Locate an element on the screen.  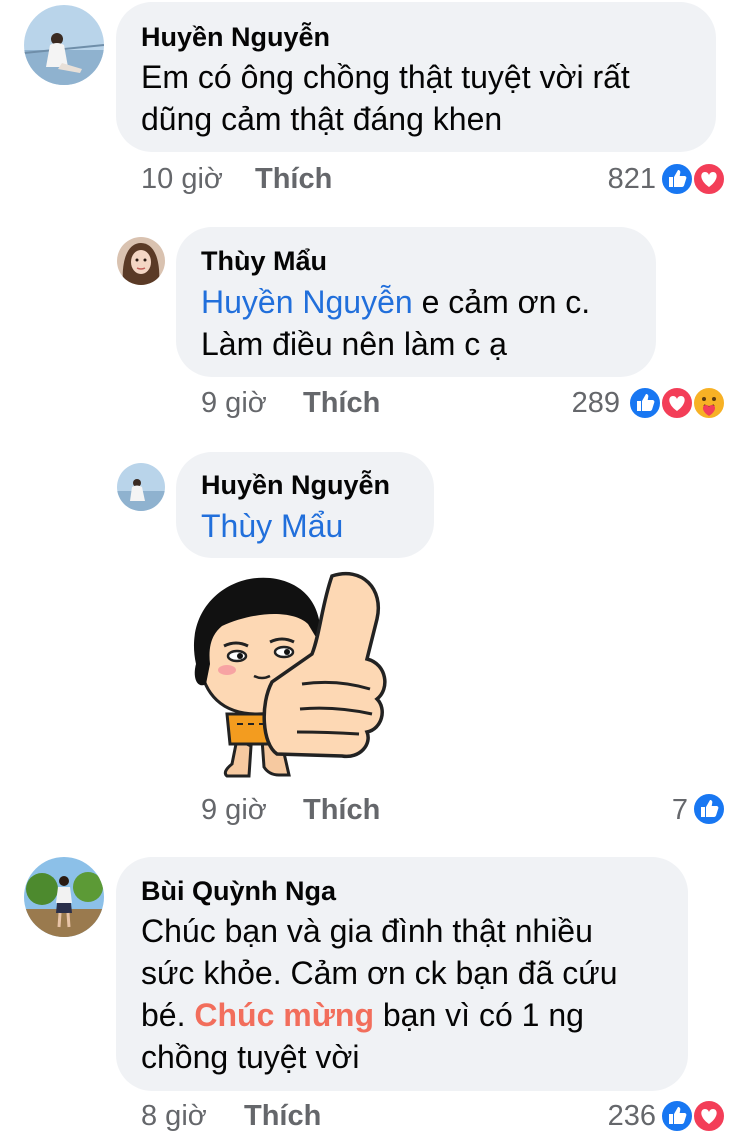
comment-text: e cảm ơn c. is located at coordinates (501, 302).